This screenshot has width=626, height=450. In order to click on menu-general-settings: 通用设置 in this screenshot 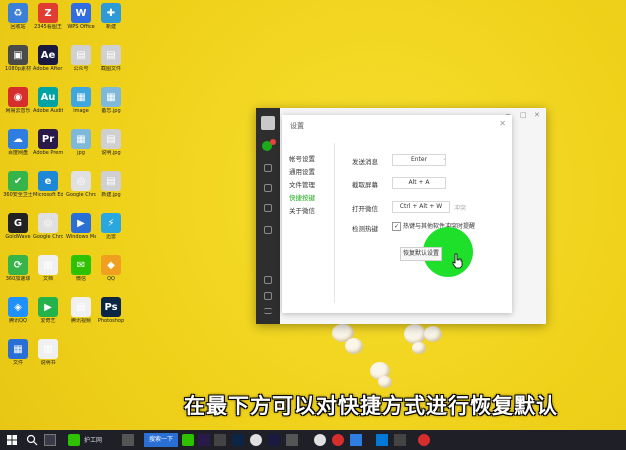, I will do `click(302, 171)`.